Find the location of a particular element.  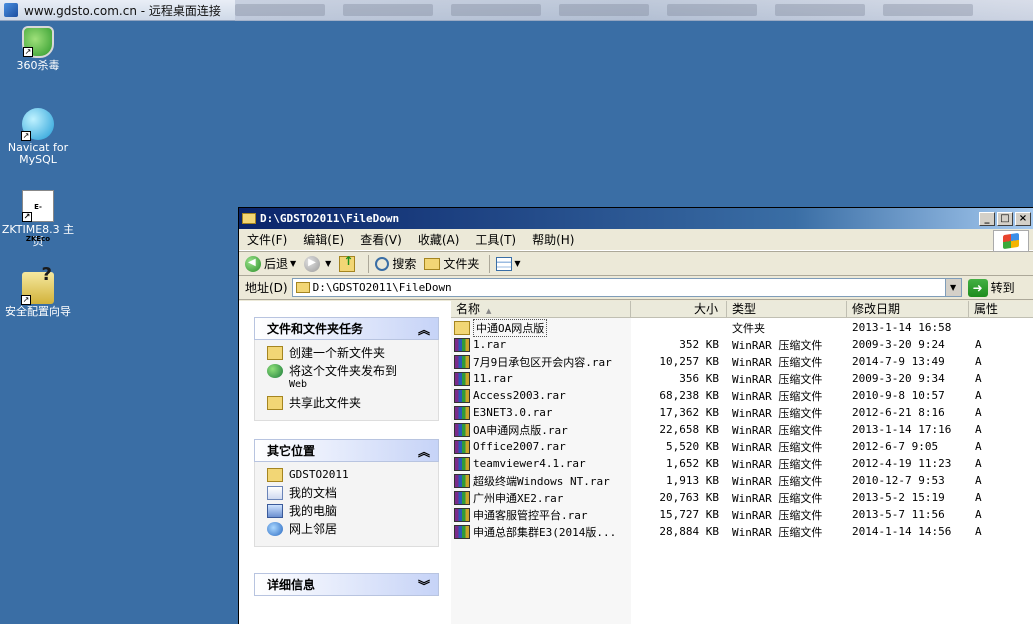

go-button: ➜ 转到 is located at coordinates (991, 287).